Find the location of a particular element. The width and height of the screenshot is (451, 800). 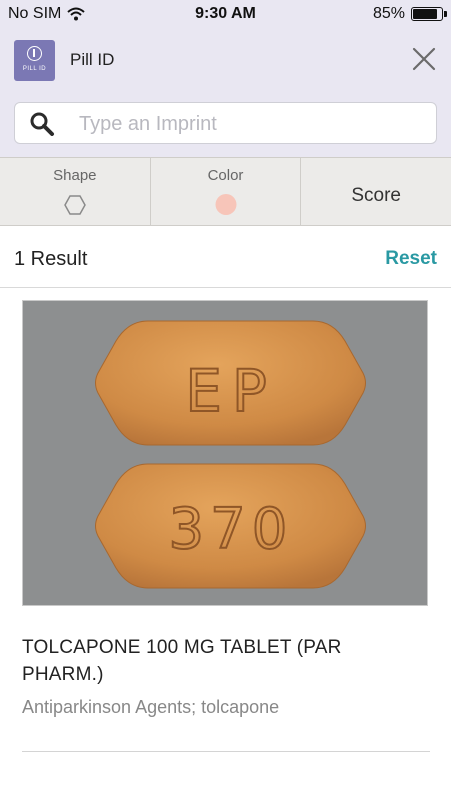

pill-logo-icon is located at coordinates (34, 53).